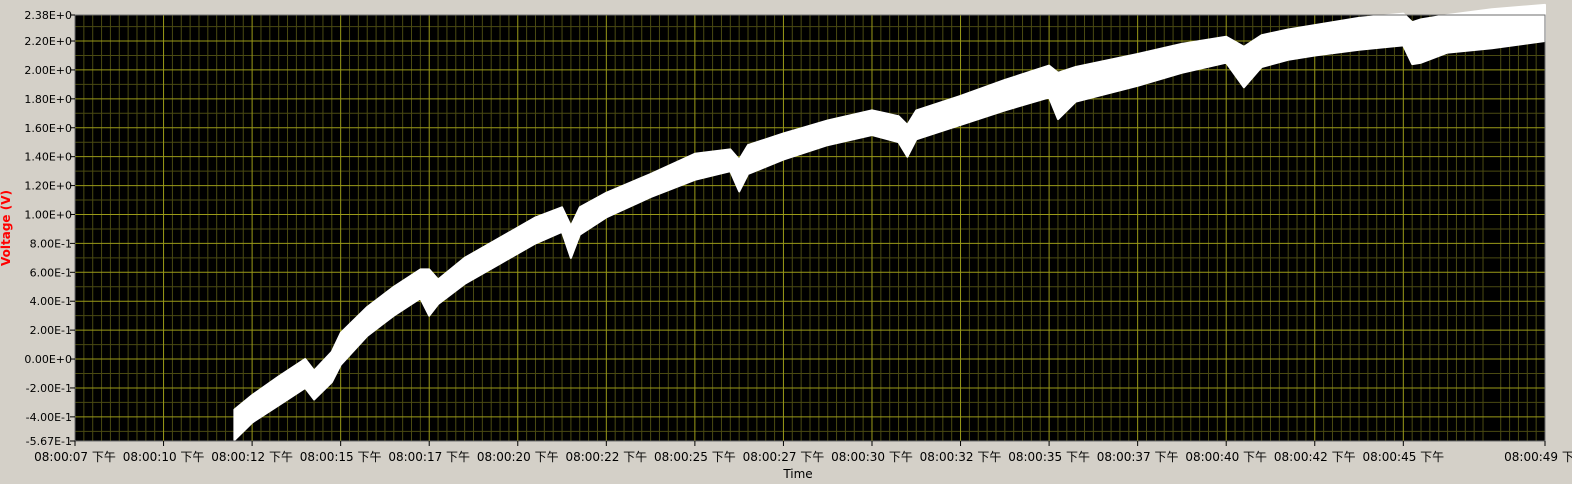 Image resolution: width=1572 pixels, height=484 pixels. I want to click on y-tick-label: 4.00E-1, so click(51, 301).